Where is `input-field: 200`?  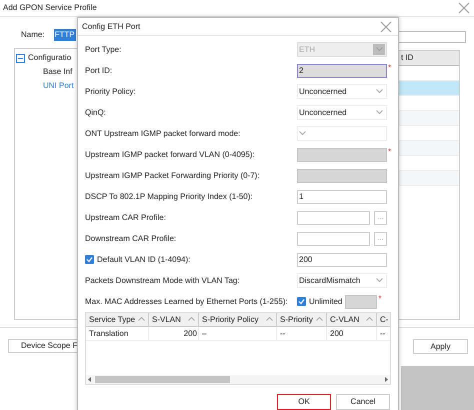
input-field: 200 is located at coordinates (342, 259).